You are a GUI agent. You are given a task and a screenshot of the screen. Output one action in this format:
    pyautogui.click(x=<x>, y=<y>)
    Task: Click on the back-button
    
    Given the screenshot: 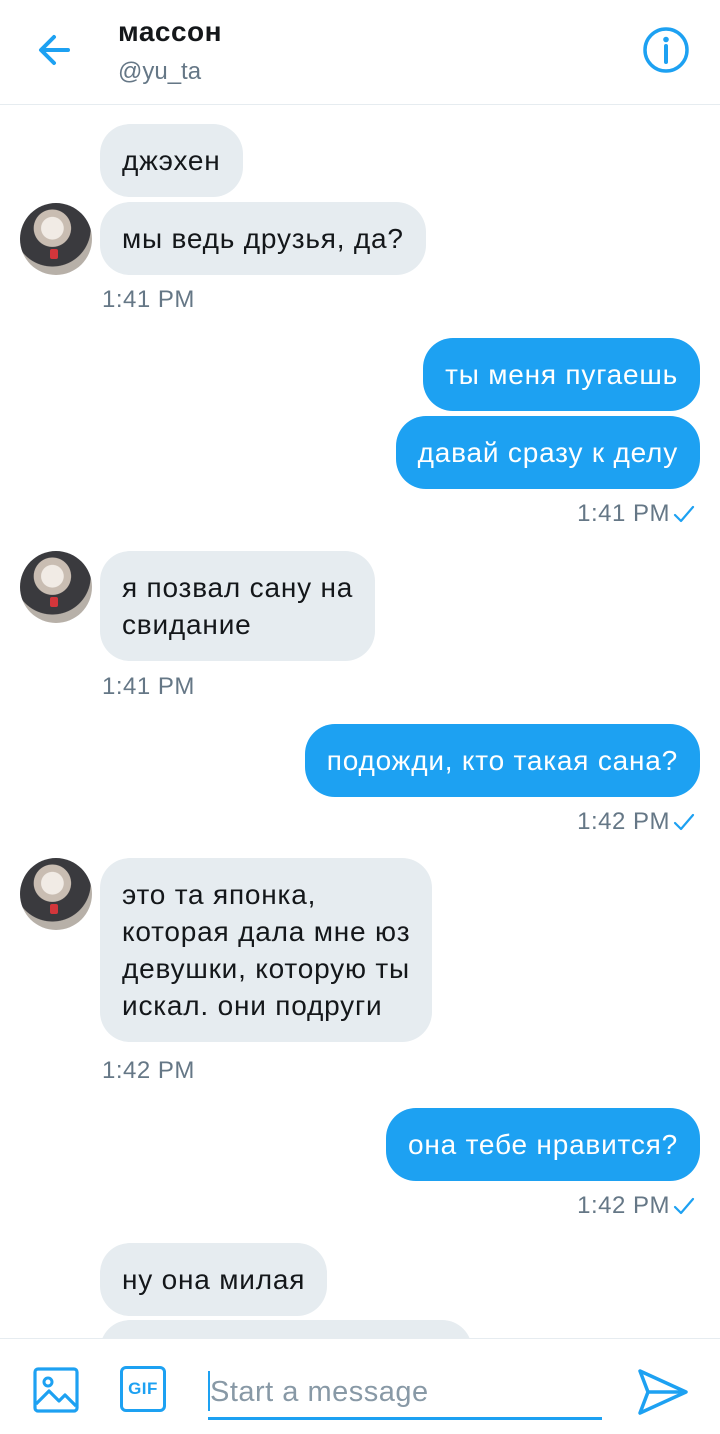 What is the action you would take?
    pyautogui.click(x=54, y=50)
    